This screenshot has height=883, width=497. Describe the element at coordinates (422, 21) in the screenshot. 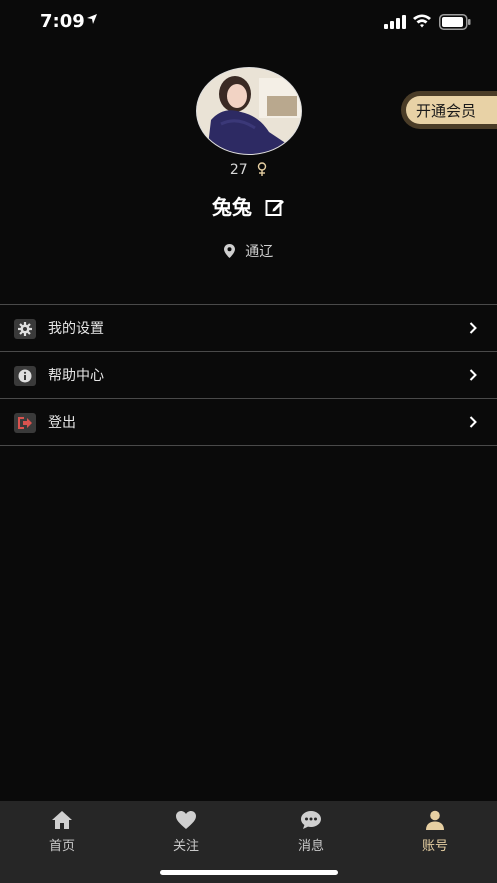

I see `wifi-icon` at that location.